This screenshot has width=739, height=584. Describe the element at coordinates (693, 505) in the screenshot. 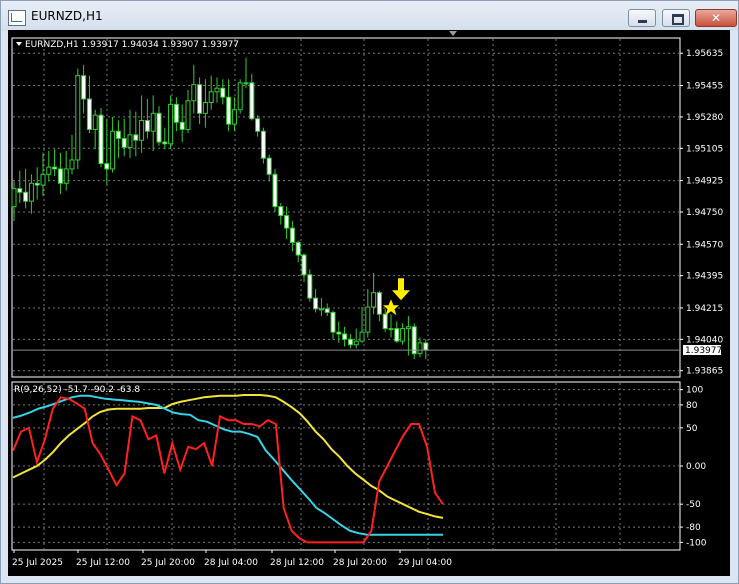

I see `osc-tick-label: -50` at that location.